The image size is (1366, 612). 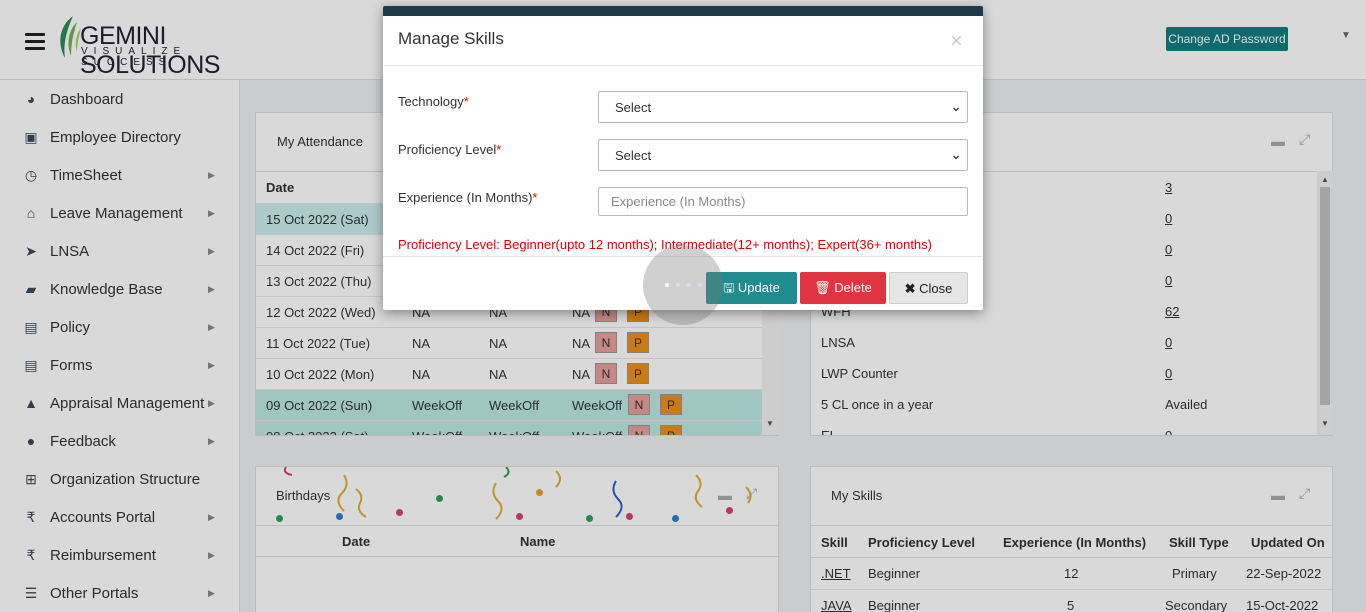 I want to click on close-button: ✖ Close, so click(x=928, y=288).